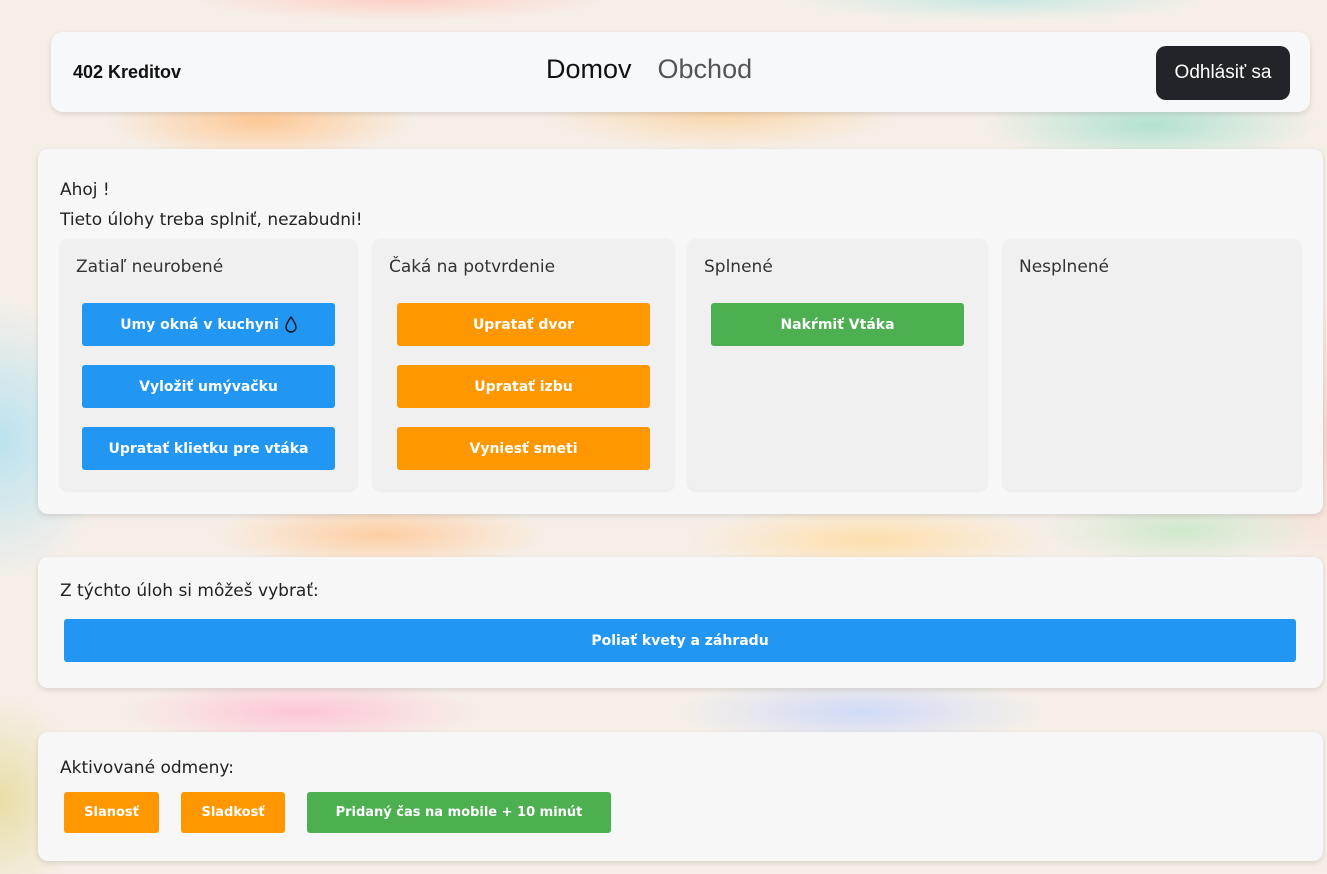 The image size is (1327, 874). Describe the element at coordinates (189, 591) in the screenshot. I see `optional-tasks-title: Z týchto úloh si môžeš vybrať:` at that location.